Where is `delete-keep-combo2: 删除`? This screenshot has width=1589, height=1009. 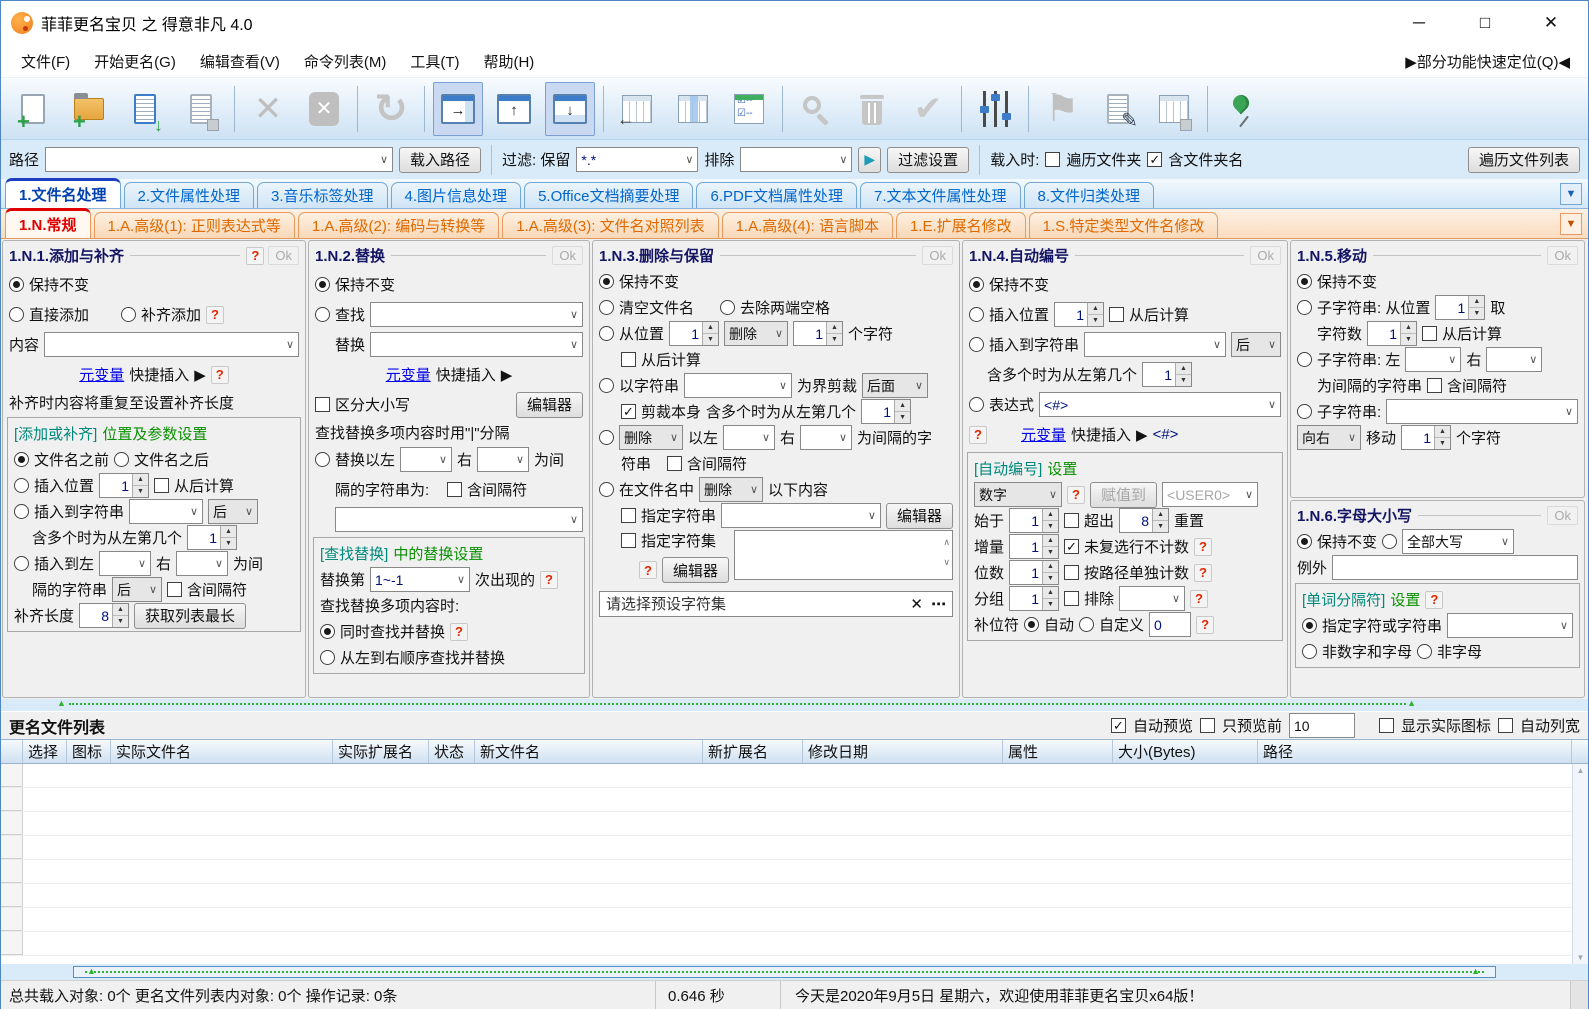 delete-keep-combo2: 删除 is located at coordinates (651, 437).